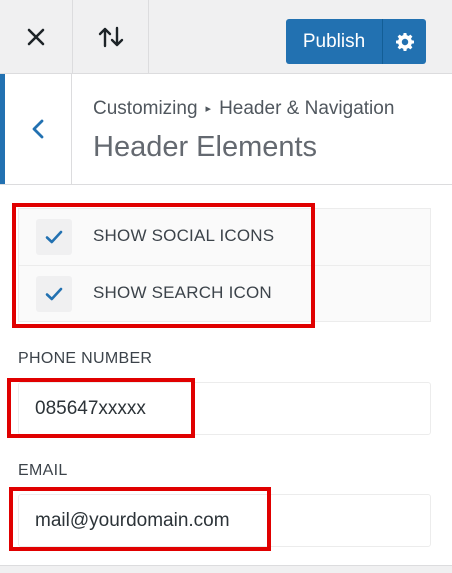  I want to click on show-search-icon-checkbox, so click(54, 294).